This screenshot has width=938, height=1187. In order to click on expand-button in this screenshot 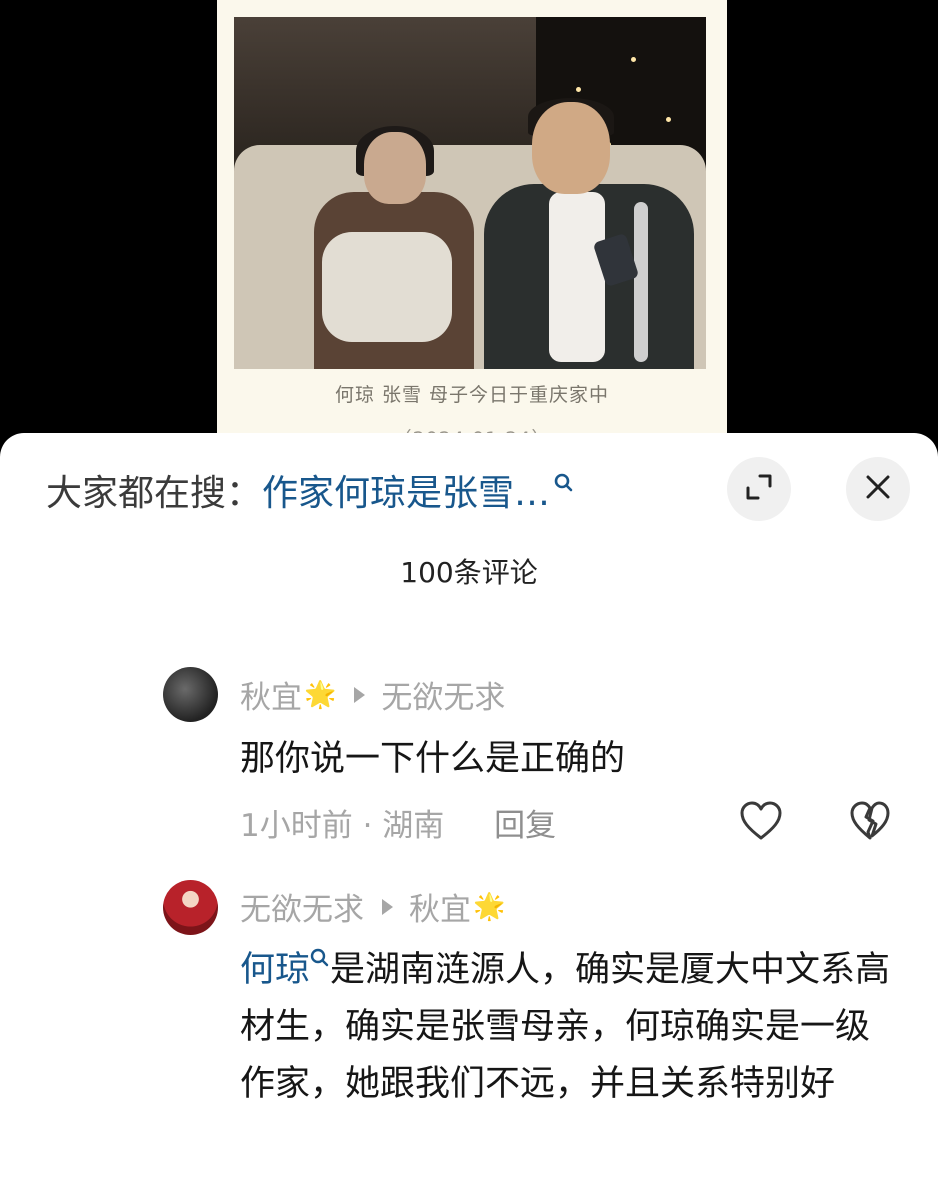, I will do `click(759, 489)`.